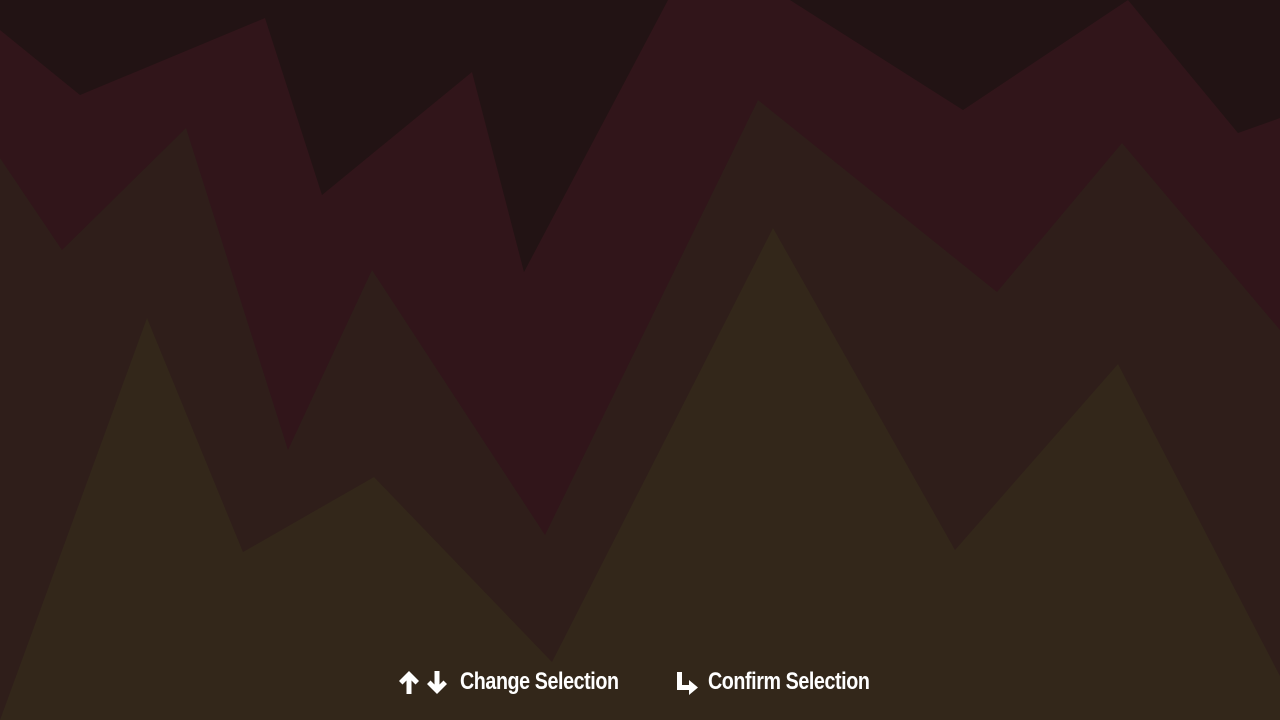 Image resolution: width=1280 pixels, height=720 pixels. What do you see at coordinates (437, 682) in the screenshot?
I see `arrow-down-icon` at bounding box center [437, 682].